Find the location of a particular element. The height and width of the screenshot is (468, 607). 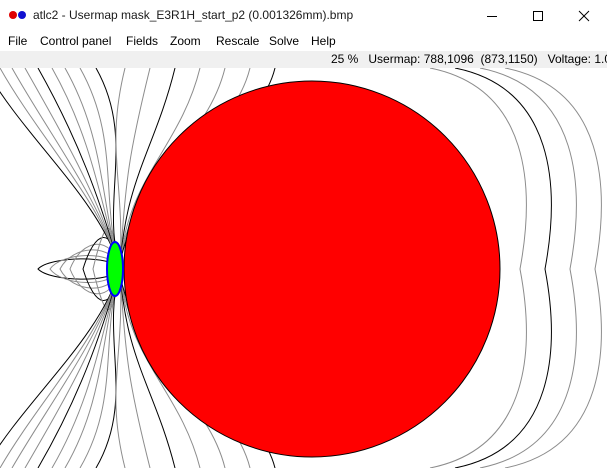

minimize-button is located at coordinates (492, 15).